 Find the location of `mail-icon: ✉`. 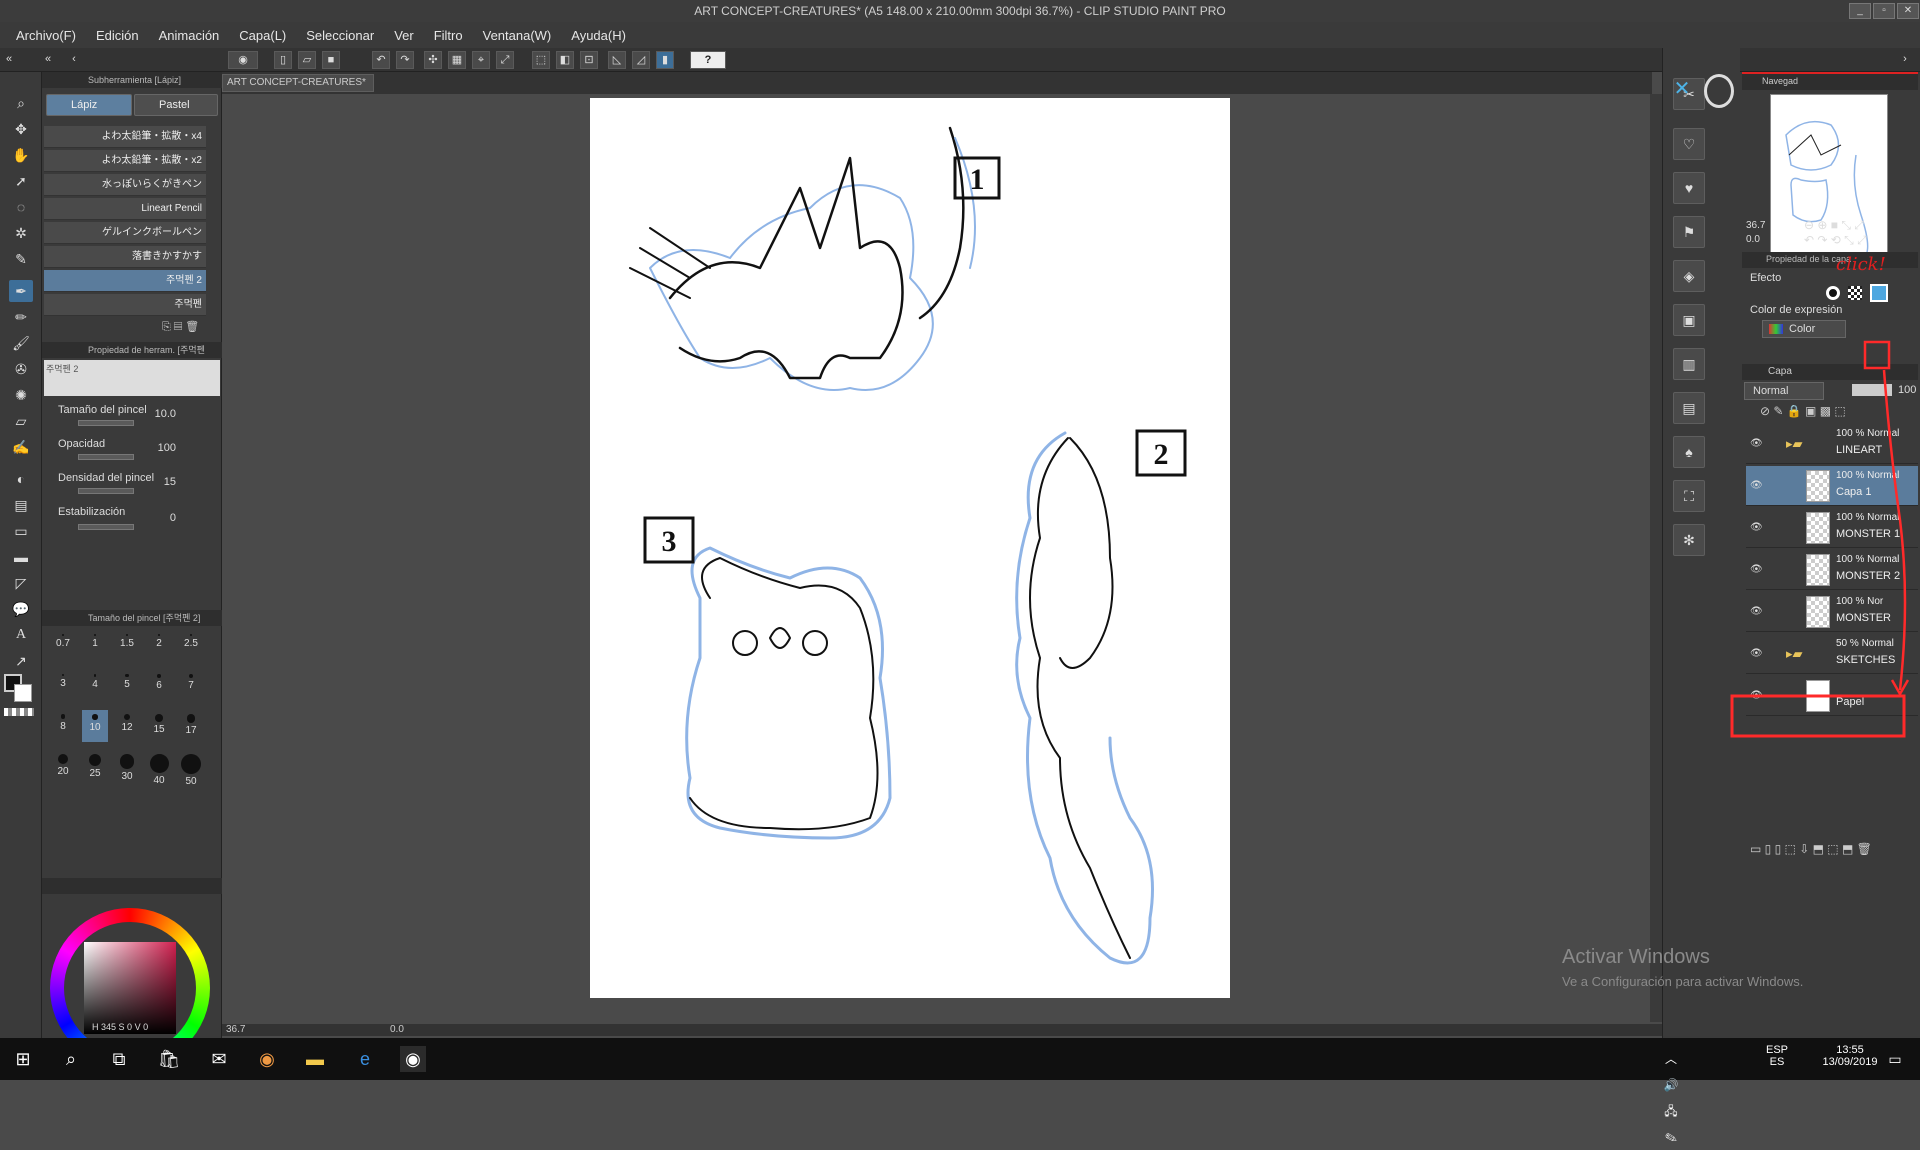

mail-icon: ✉ is located at coordinates (219, 1059).